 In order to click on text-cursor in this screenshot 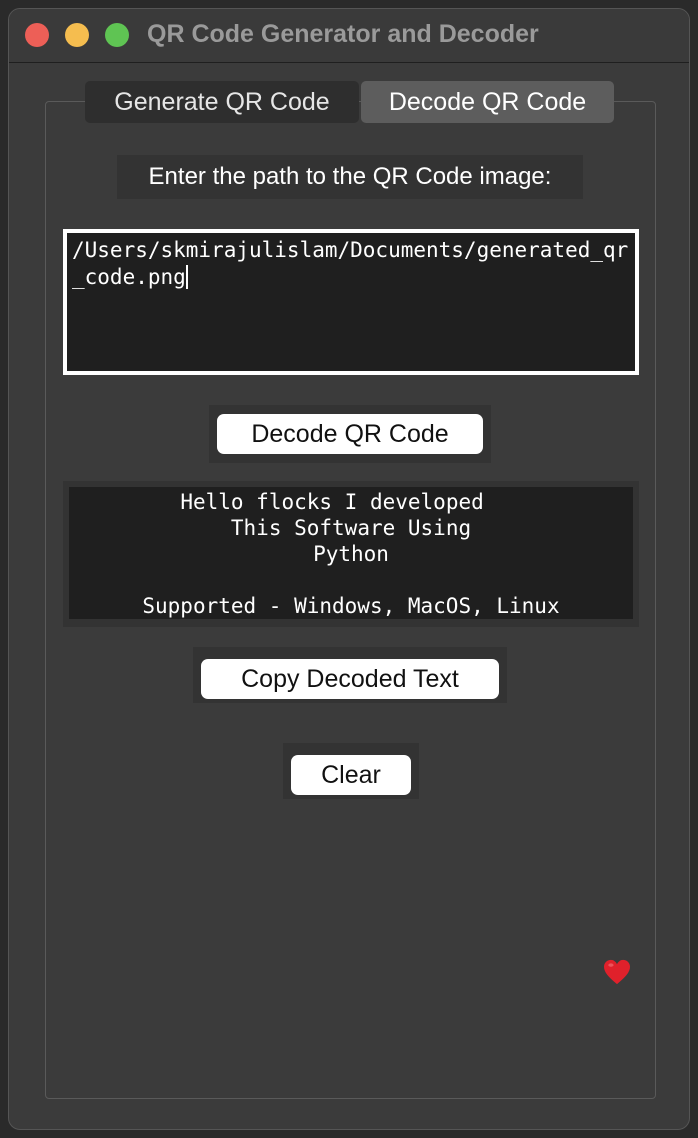, I will do `click(186, 277)`.